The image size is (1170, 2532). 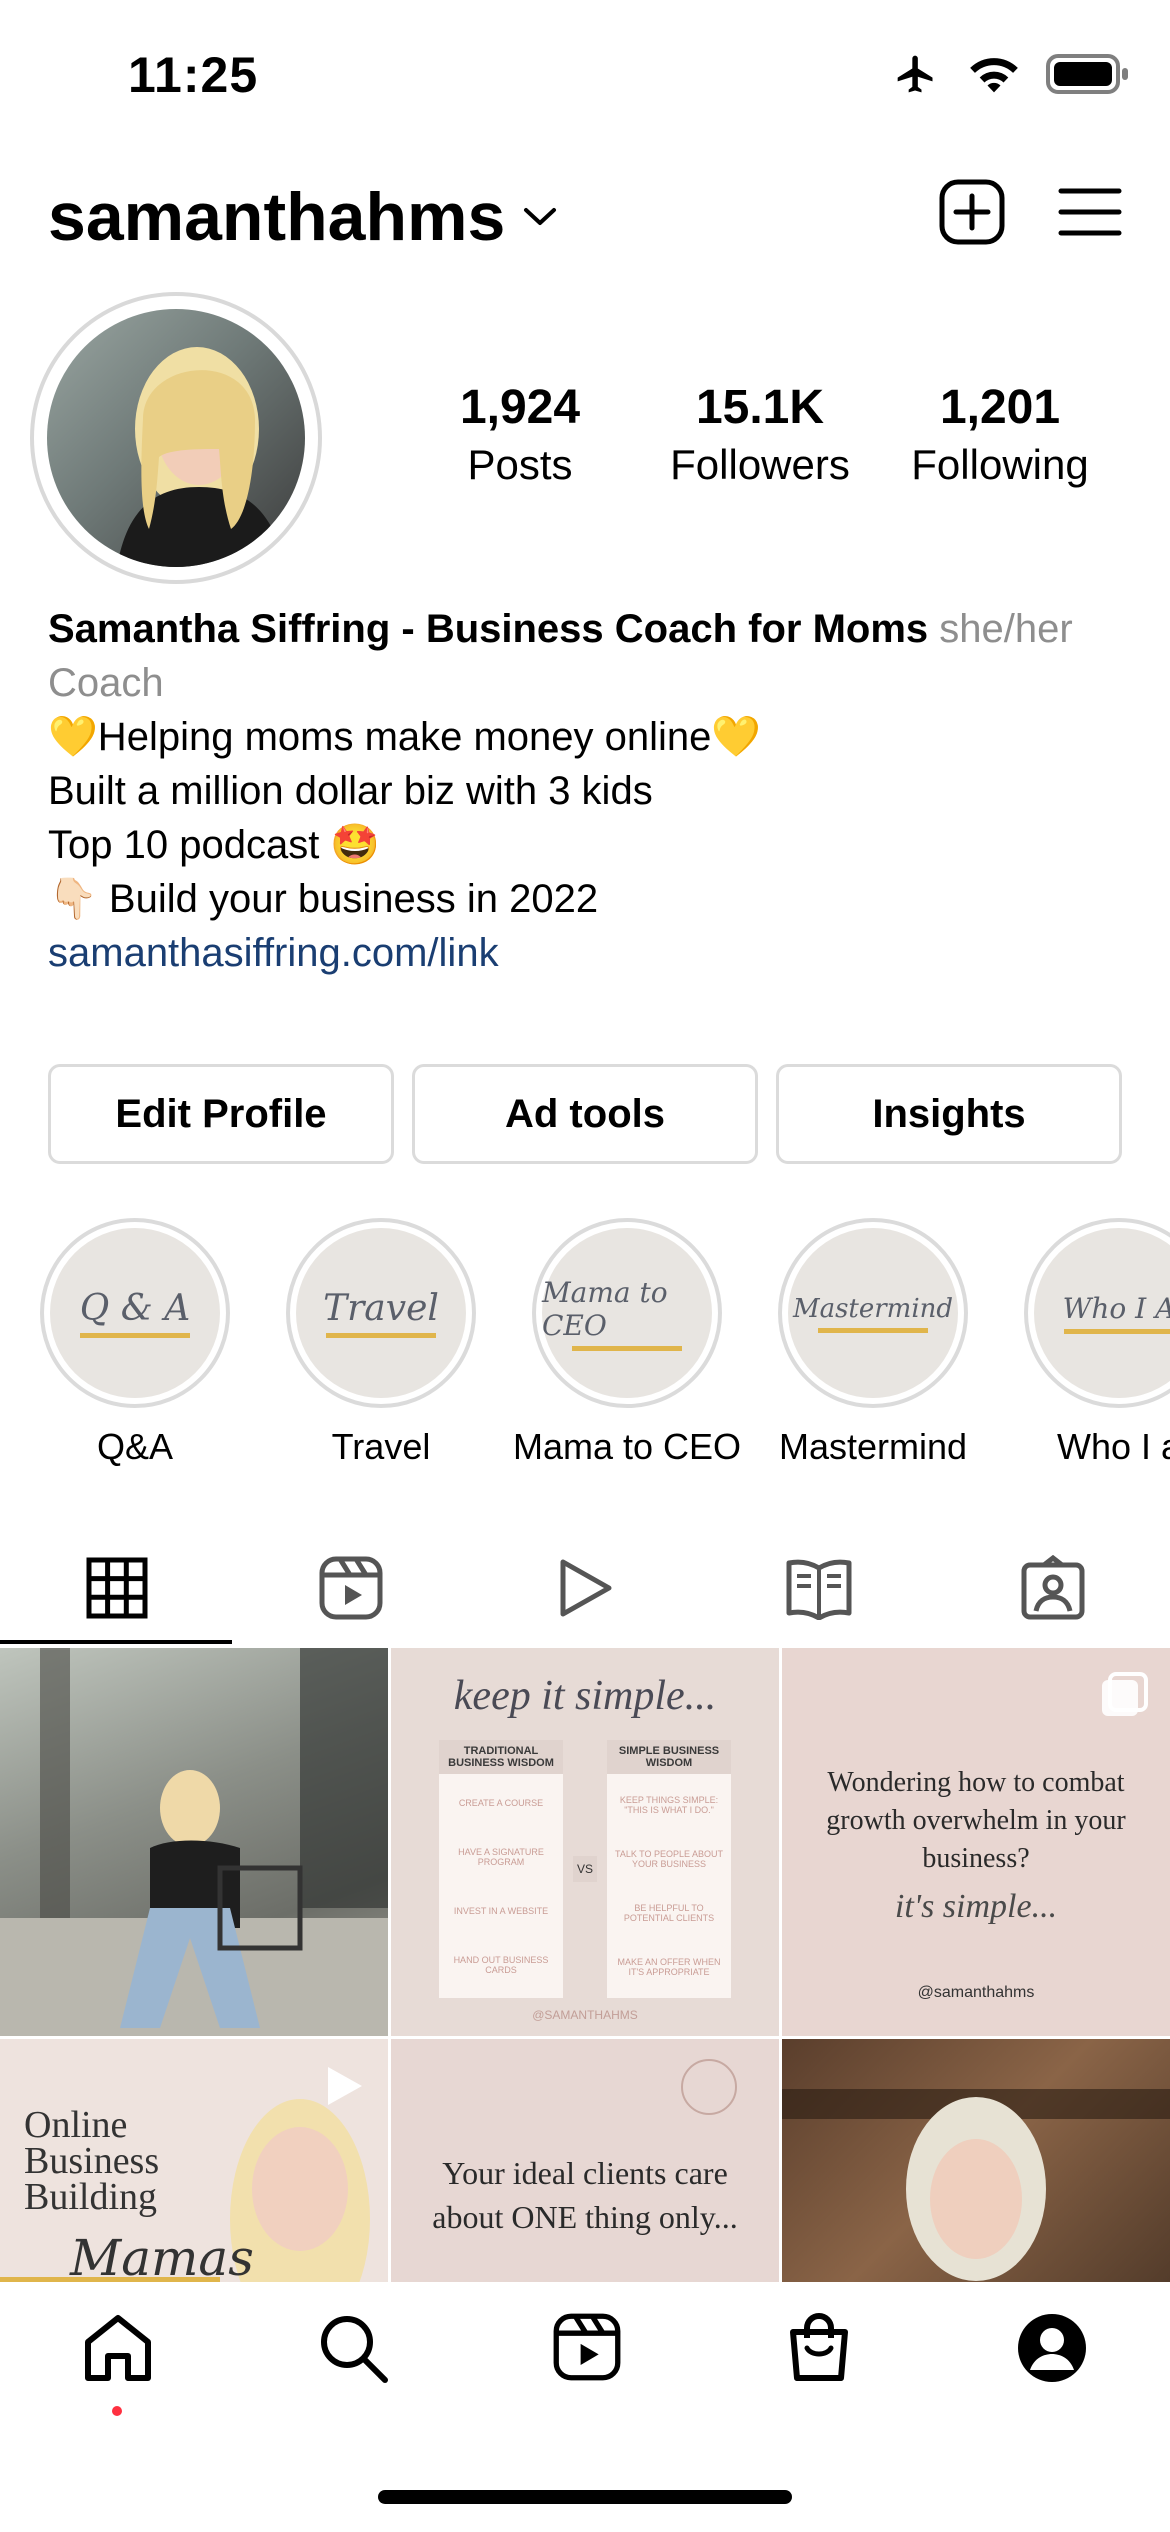 What do you see at coordinates (627, 1446) in the screenshot?
I see `highlight-label: Mama to CEO` at bounding box center [627, 1446].